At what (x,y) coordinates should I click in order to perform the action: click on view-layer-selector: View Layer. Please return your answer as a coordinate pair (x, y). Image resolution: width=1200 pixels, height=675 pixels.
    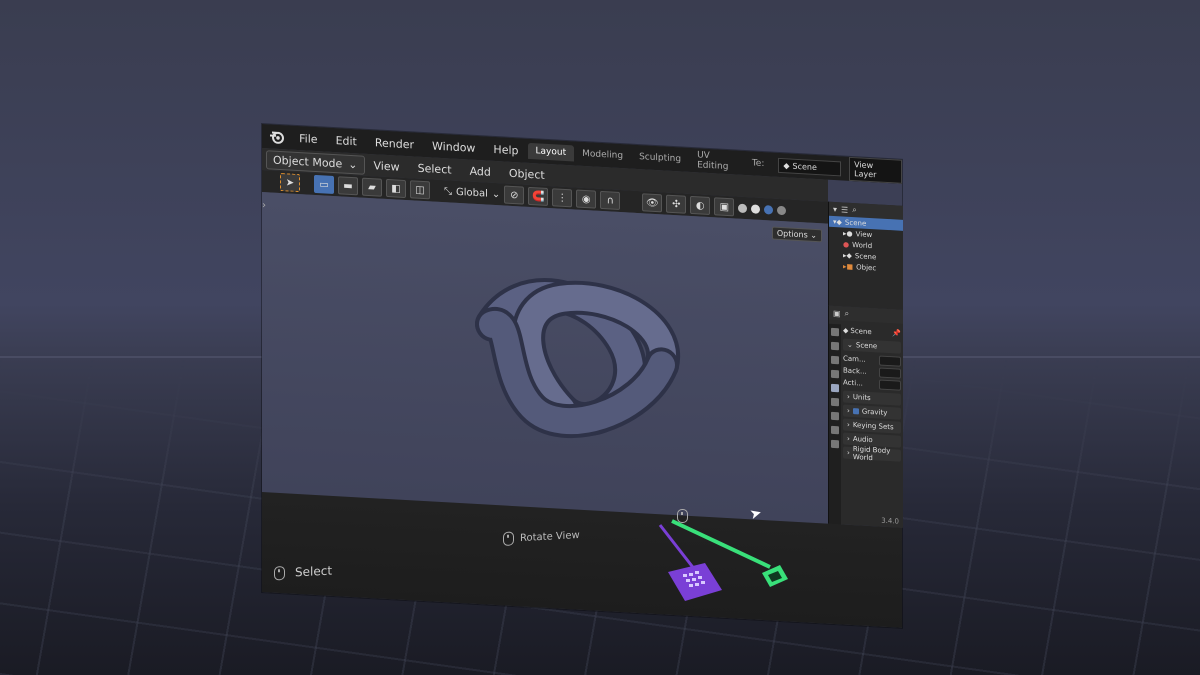
    Looking at the image, I should click on (875, 170).